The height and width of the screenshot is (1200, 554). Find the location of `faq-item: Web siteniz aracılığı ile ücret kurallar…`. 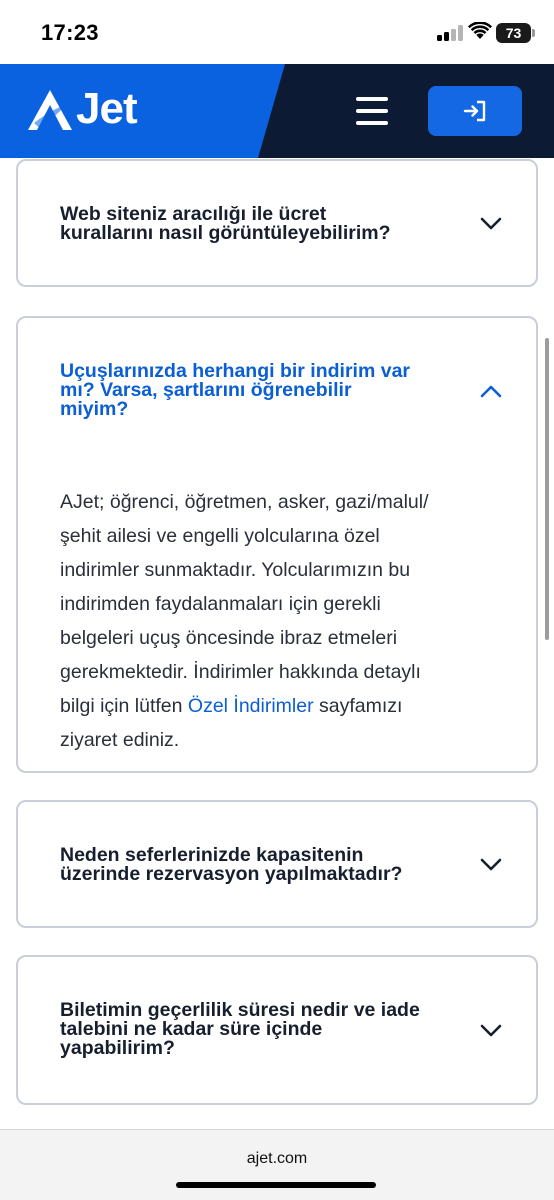

faq-item: Web siteniz aracılığı ile ücret kurallar… is located at coordinates (277, 223).